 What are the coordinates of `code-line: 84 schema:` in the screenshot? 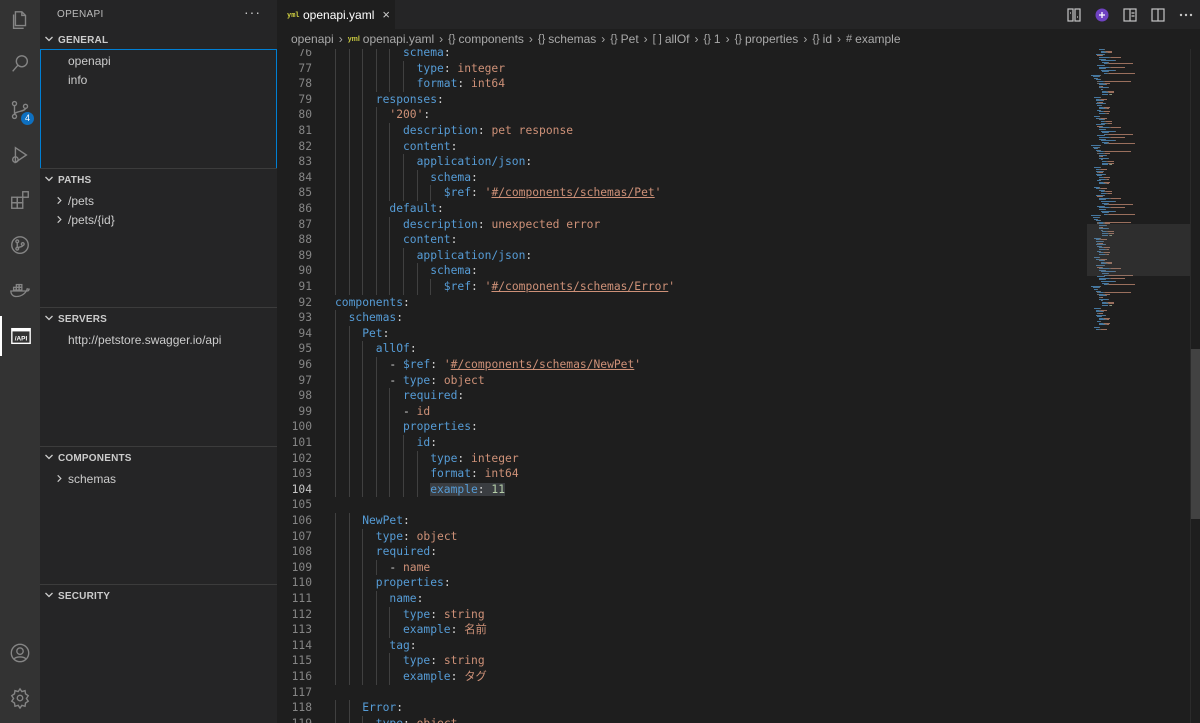 It's located at (682, 177).